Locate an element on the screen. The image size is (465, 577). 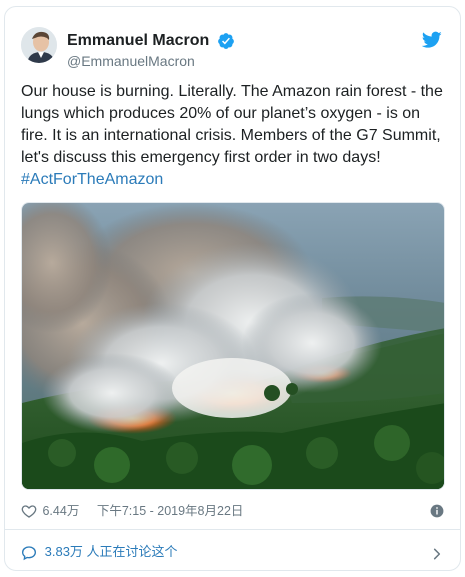
tweet-header: Emmanuel Macron @EmmanuelMacron is located at coordinates (232, 49).